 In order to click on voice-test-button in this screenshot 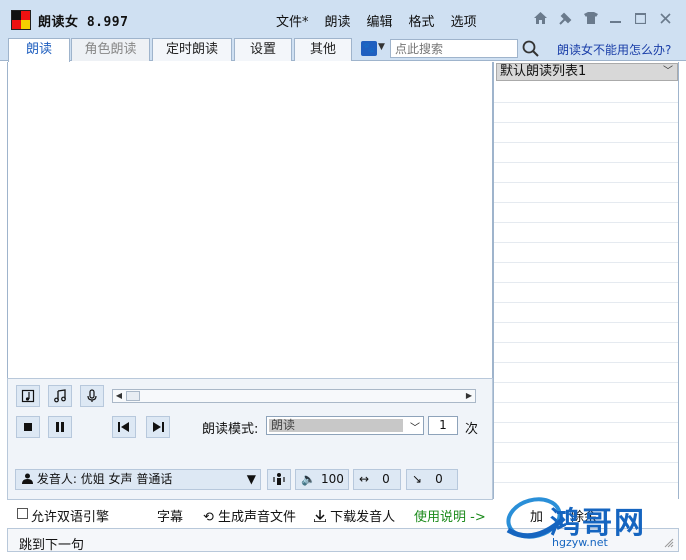, I will do `click(279, 479)`.